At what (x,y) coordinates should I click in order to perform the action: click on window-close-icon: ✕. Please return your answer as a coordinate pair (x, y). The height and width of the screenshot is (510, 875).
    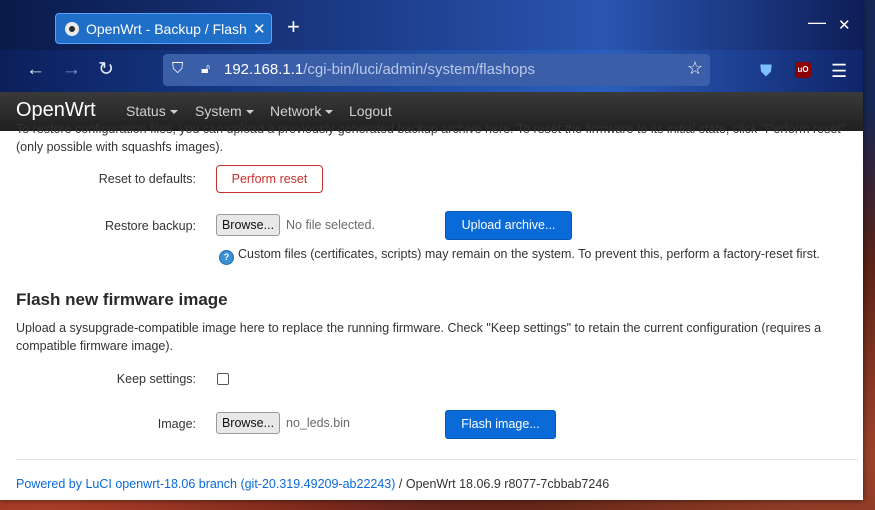
    Looking at the image, I should click on (844, 25).